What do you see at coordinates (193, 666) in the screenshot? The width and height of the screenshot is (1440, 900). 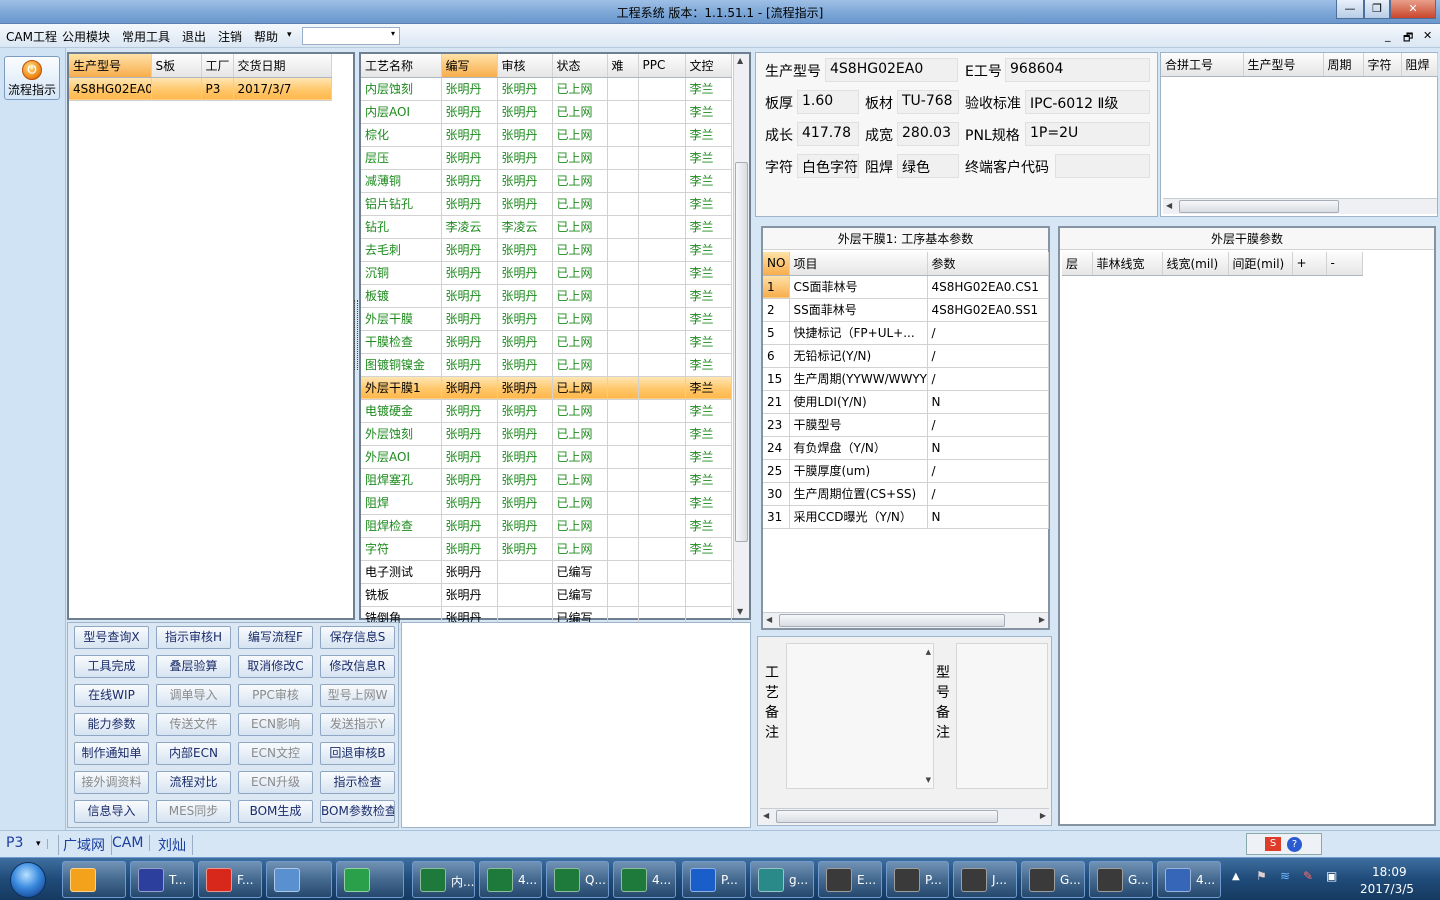 I see `action-button: 叠层验算` at bounding box center [193, 666].